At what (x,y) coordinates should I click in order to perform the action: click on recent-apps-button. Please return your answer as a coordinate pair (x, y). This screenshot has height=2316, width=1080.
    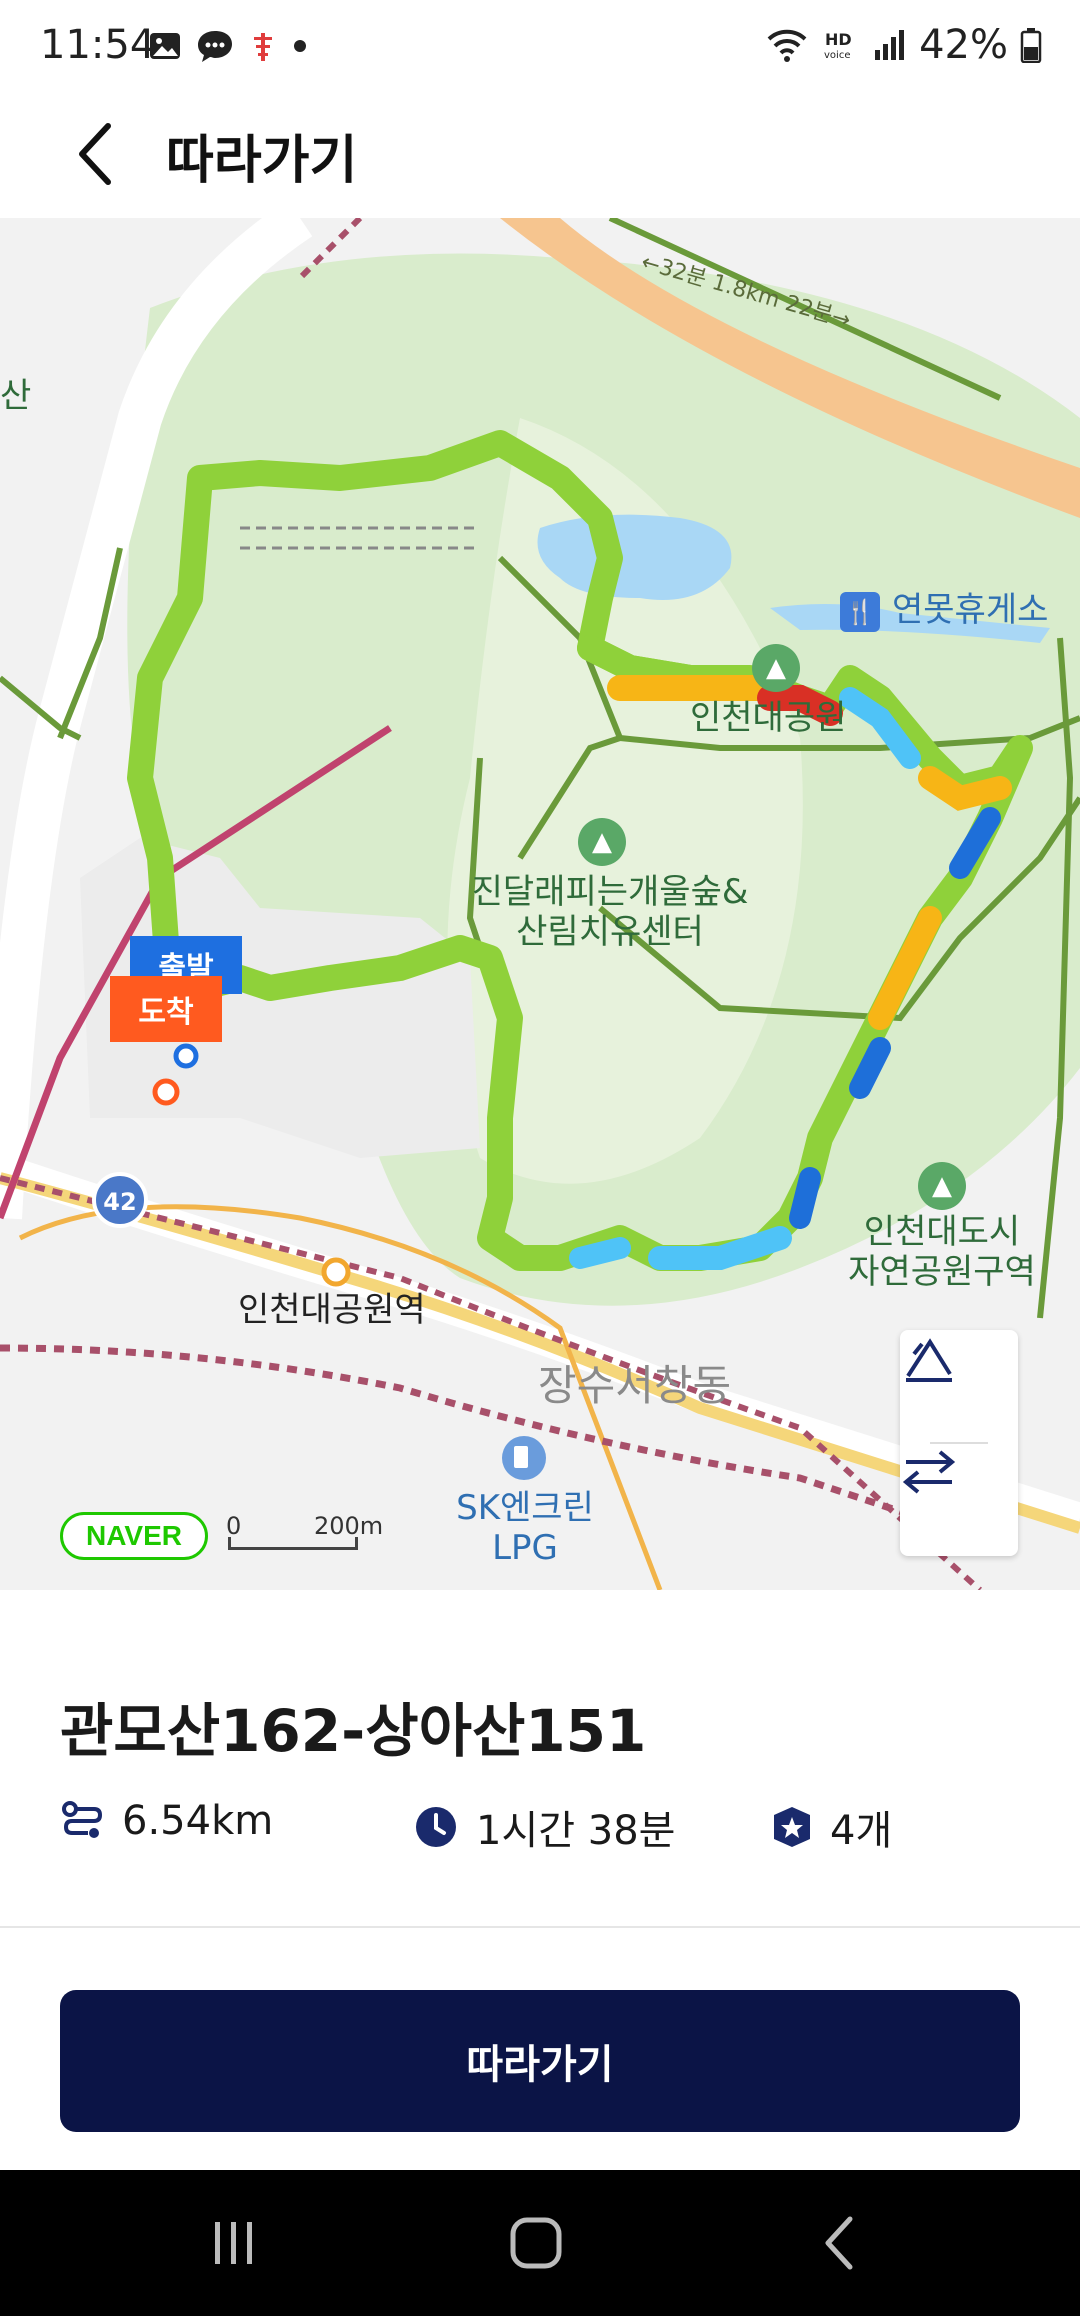
    Looking at the image, I should click on (234, 2243).